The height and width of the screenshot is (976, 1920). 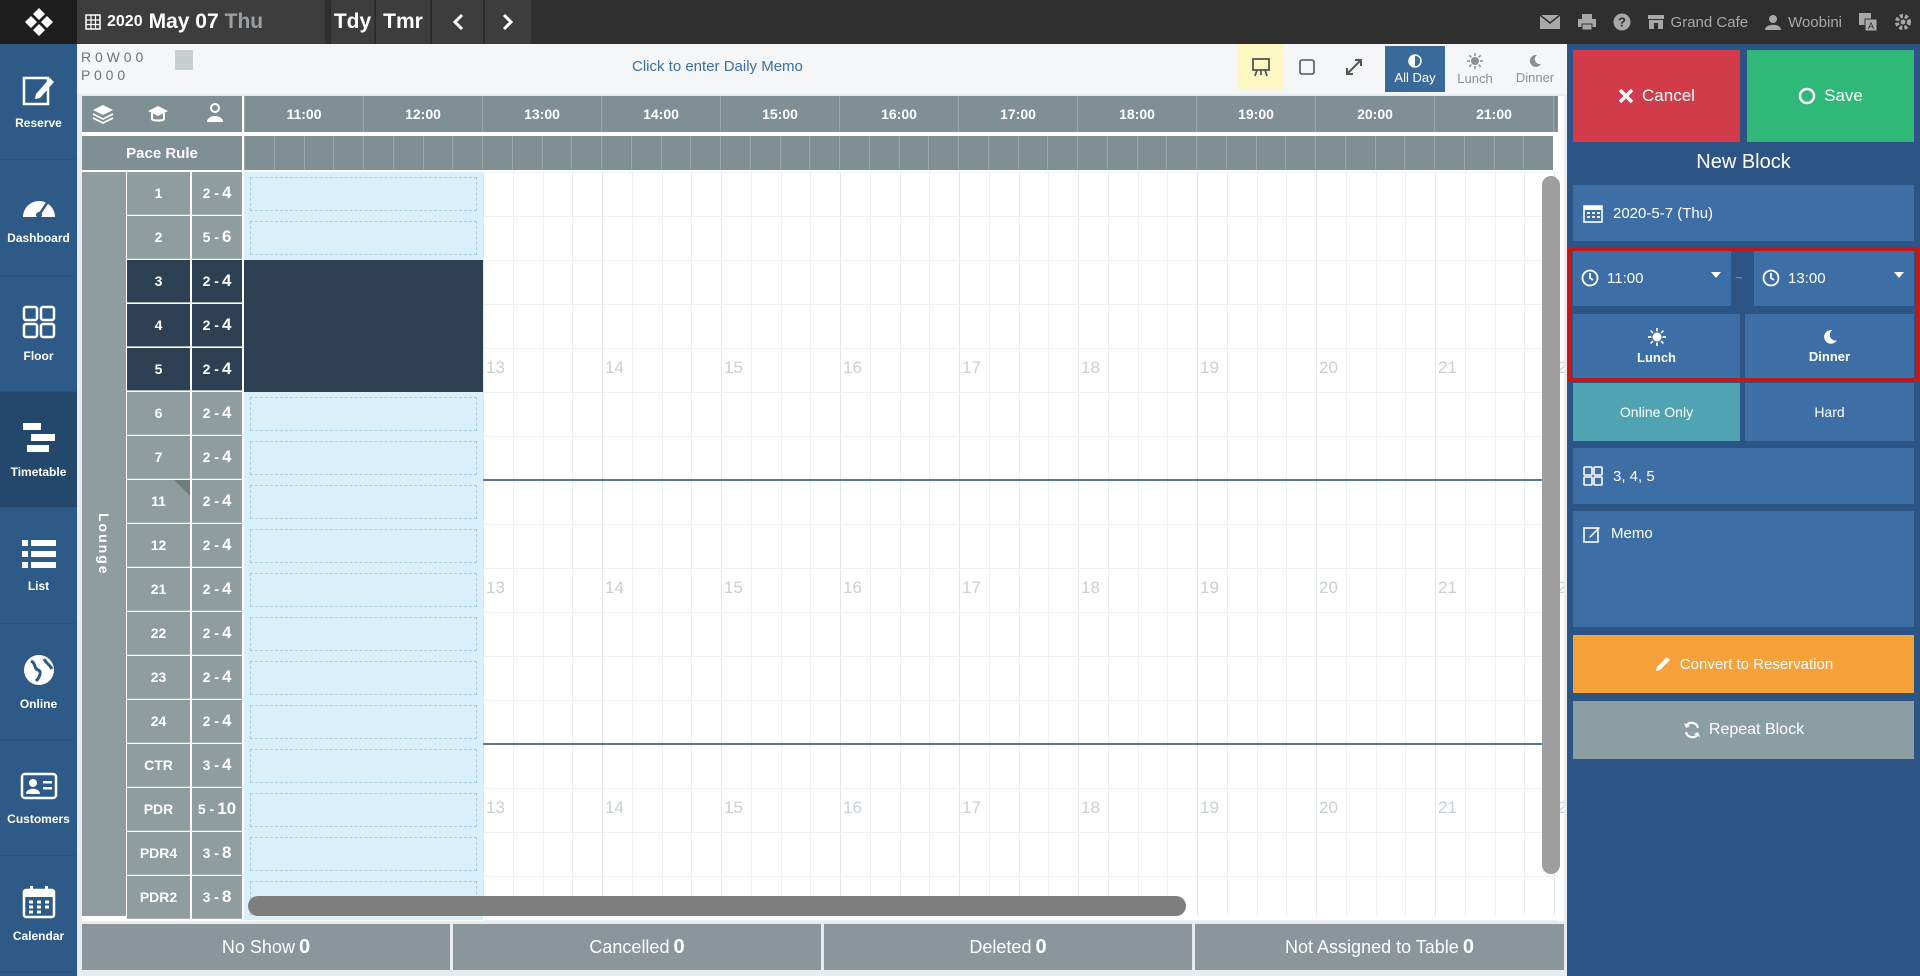 I want to click on repeat-block-button: Repeat Block, so click(x=1743, y=730).